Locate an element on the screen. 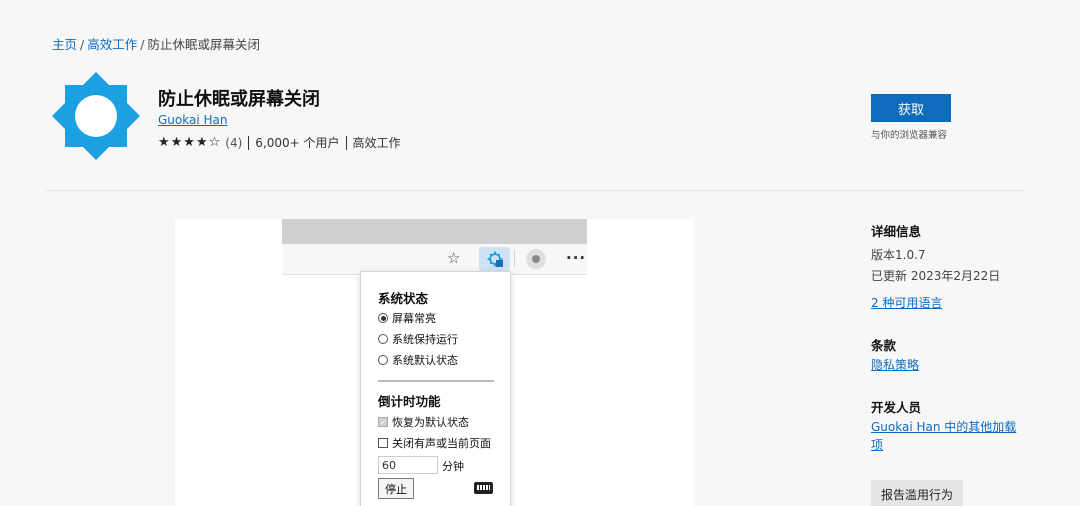 The image size is (1080, 506). check-restore-default: ✓ 恢复为默认状态 is located at coordinates (423, 422).